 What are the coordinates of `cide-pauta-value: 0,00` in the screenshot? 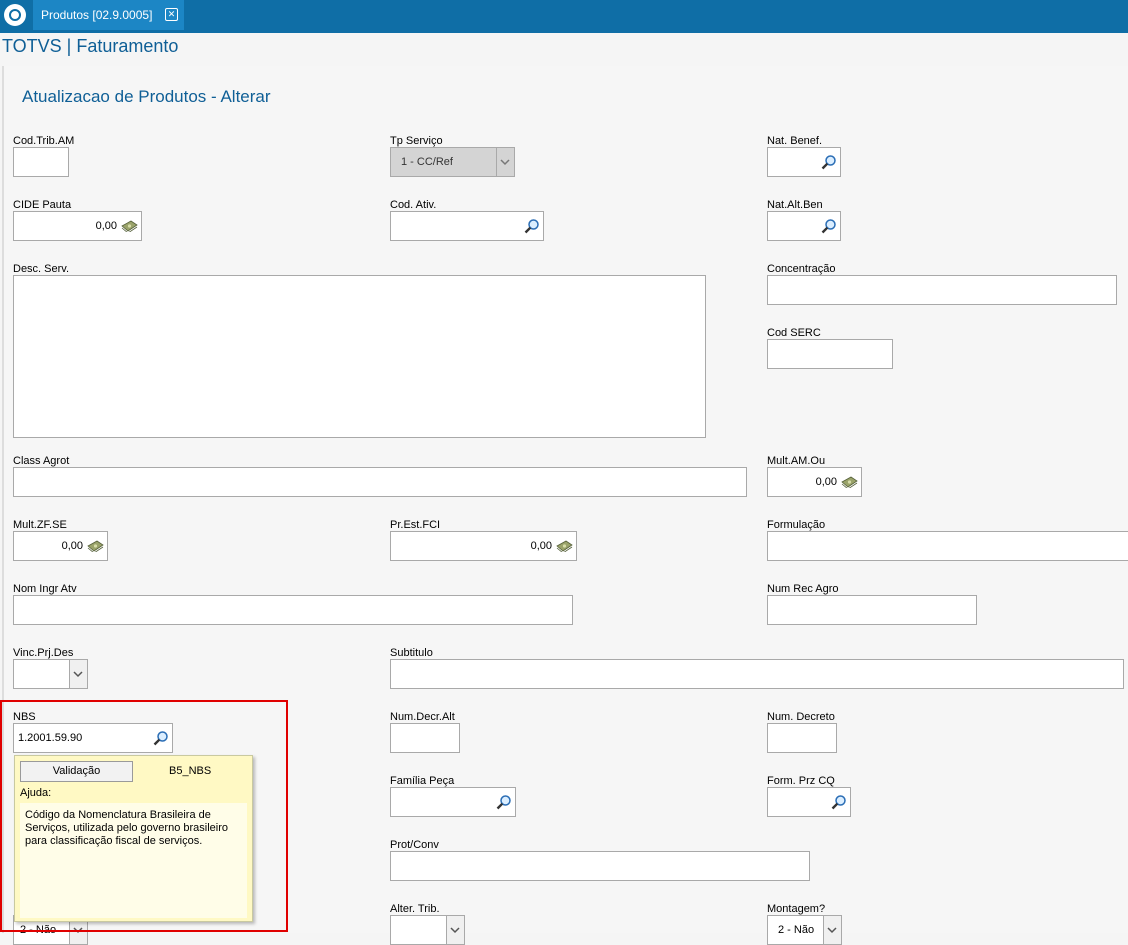 It's located at (106, 226).